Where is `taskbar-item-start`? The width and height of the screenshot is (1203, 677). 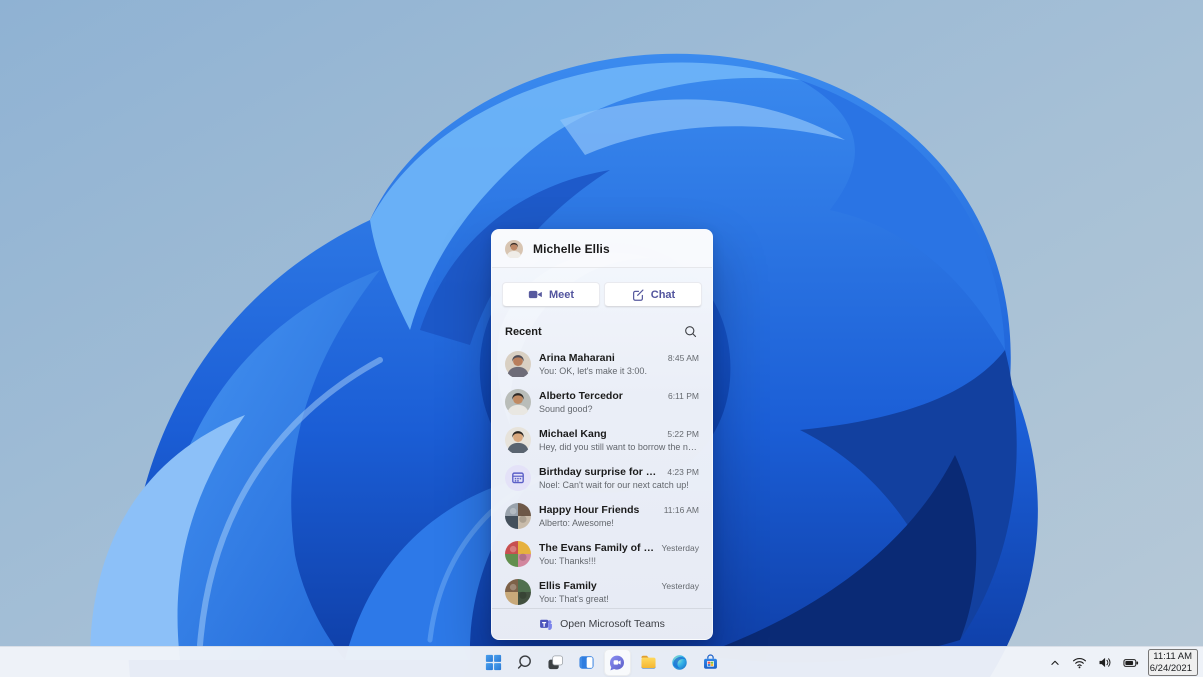 taskbar-item-start is located at coordinates (493, 662).